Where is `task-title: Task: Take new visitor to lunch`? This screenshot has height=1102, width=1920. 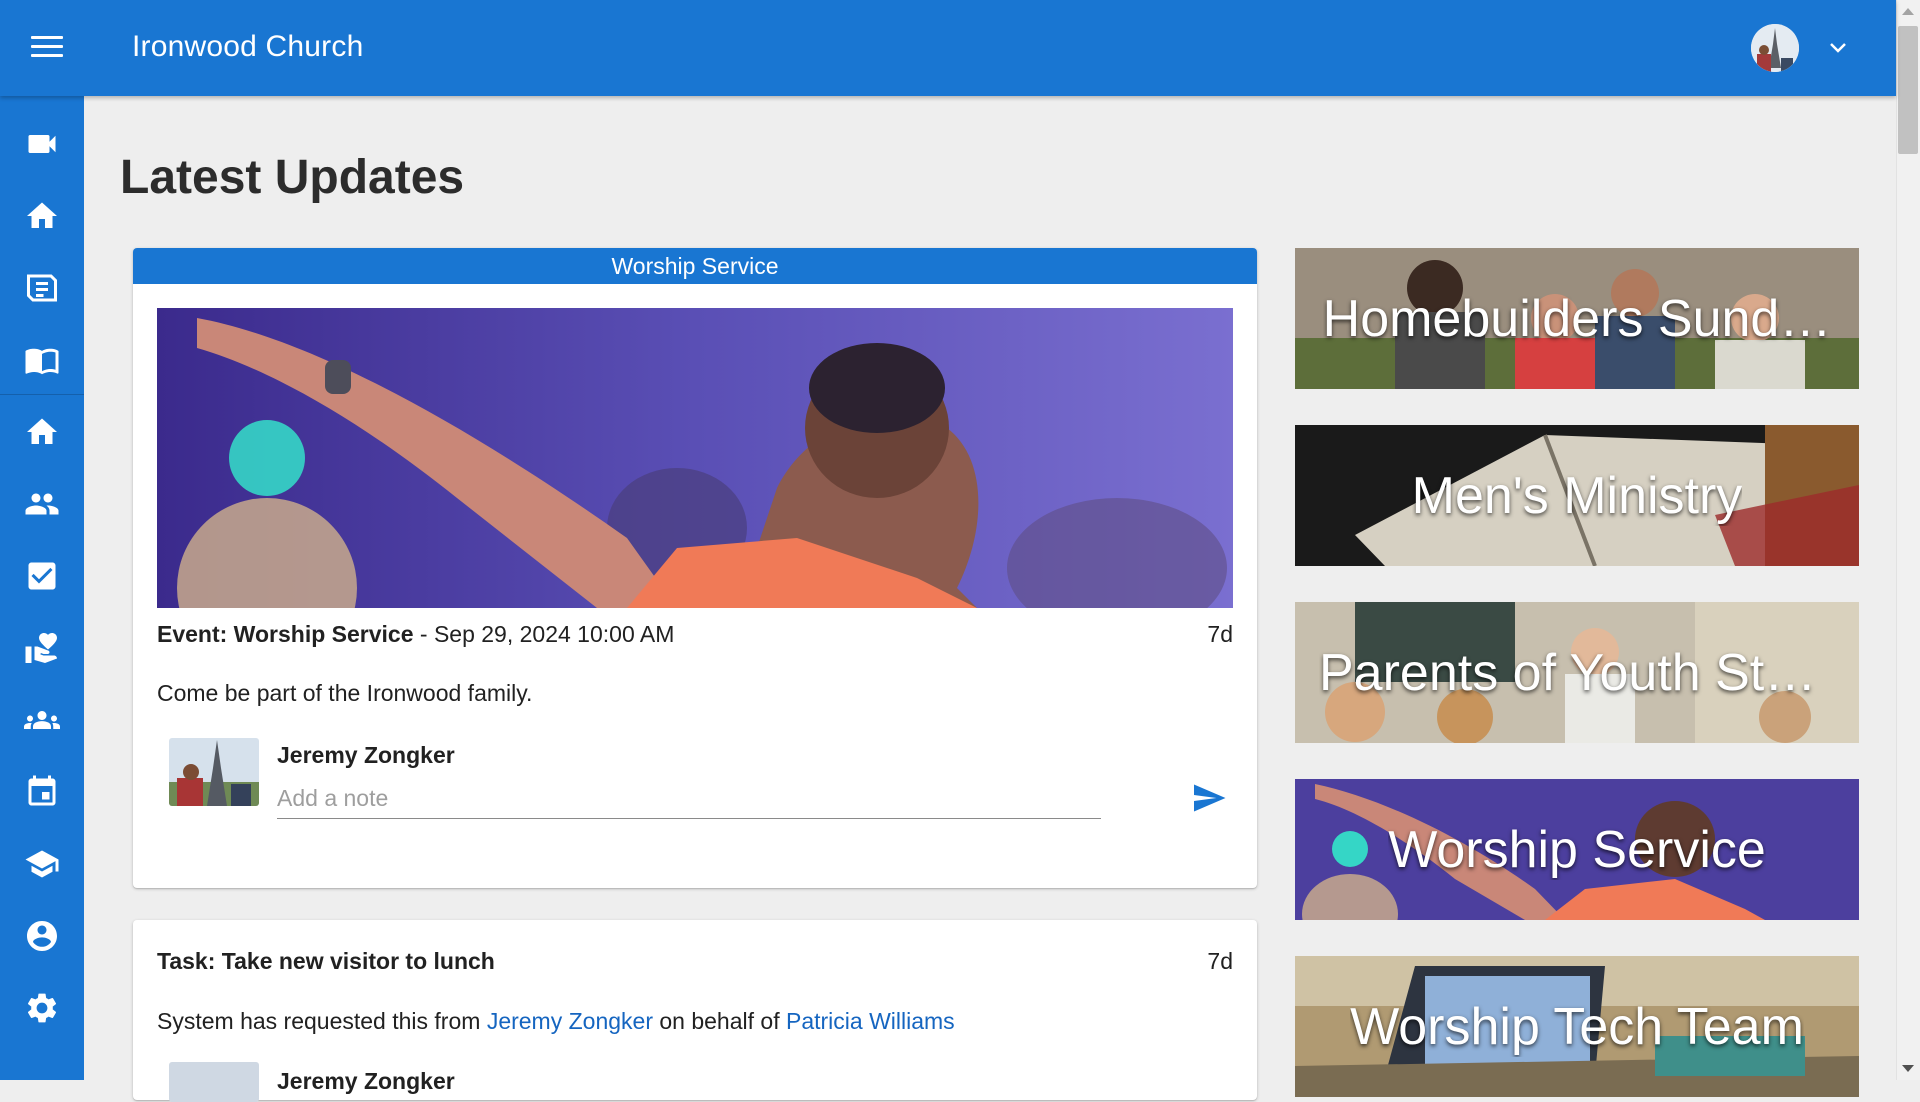
task-title: Task: Take new visitor to lunch is located at coordinates (326, 961).